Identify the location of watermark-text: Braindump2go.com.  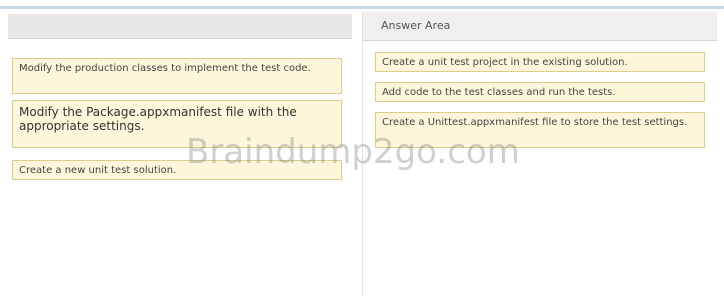
(353, 152).